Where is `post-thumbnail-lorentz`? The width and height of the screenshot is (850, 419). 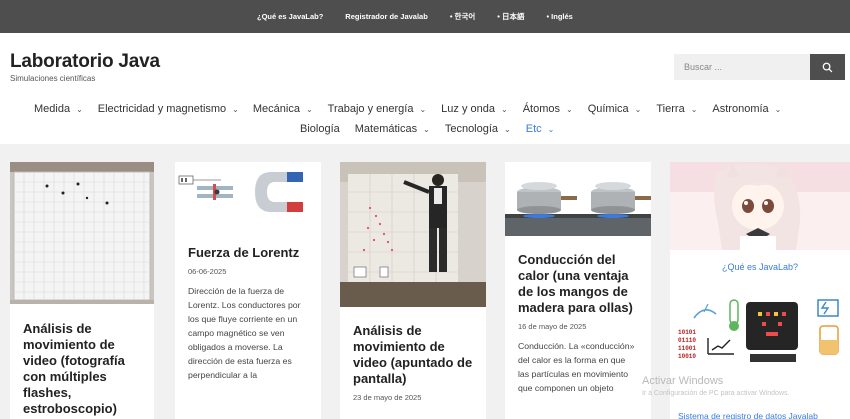 post-thumbnail-lorentz is located at coordinates (248, 195).